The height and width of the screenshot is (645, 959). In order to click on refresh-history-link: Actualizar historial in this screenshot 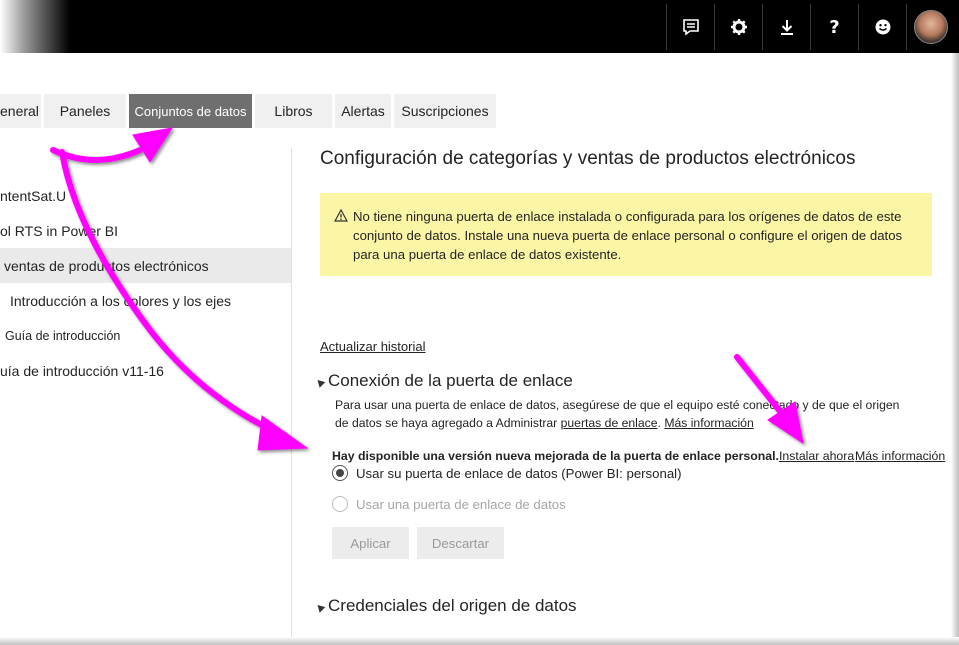, I will do `click(373, 346)`.